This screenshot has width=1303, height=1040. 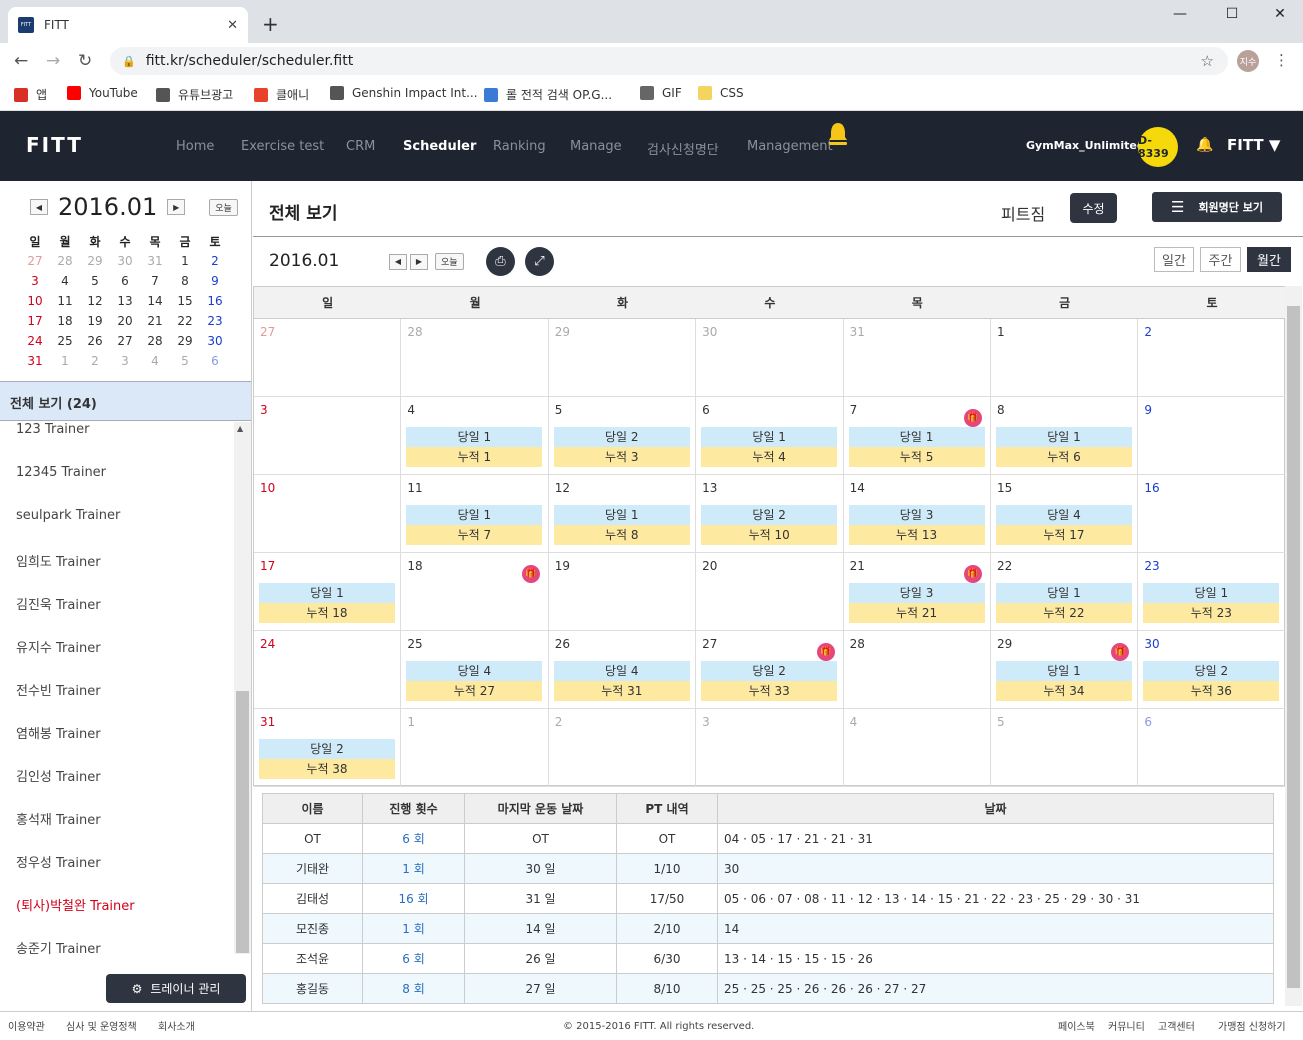 What do you see at coordinates (223, 207) in the screenshot?
I see `mini-today-button: 오늘` at bounding box center [223, 207].